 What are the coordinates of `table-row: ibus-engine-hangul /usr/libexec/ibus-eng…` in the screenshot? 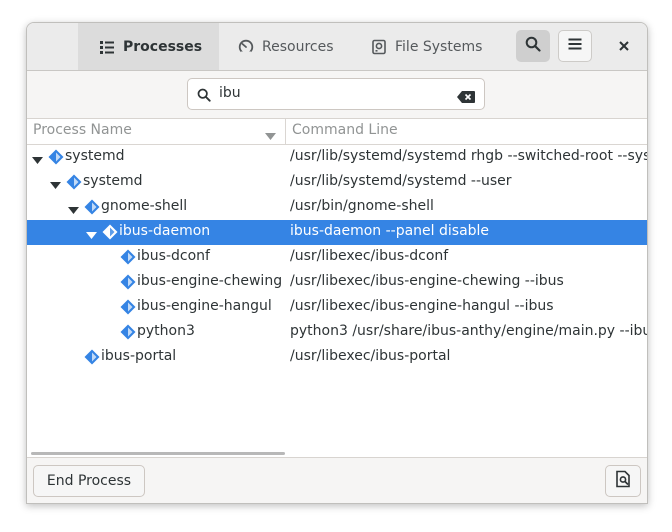 It's located at (337, 307).